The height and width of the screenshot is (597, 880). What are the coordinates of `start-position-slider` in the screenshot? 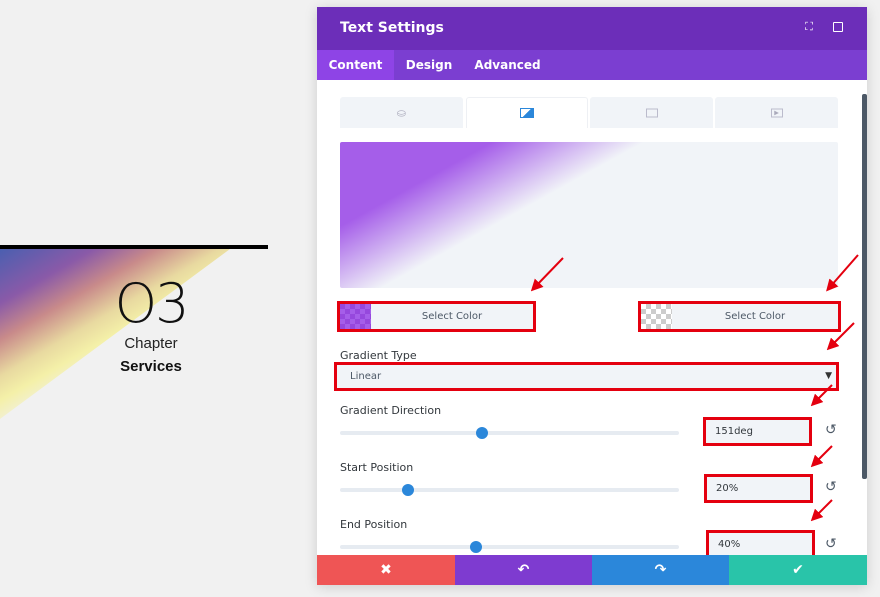 It's located at (509, 490).